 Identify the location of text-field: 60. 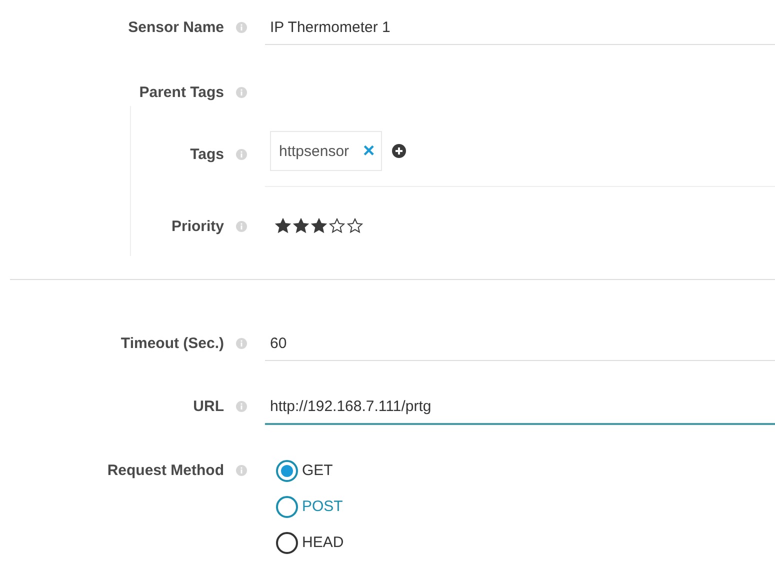
(520, 340).